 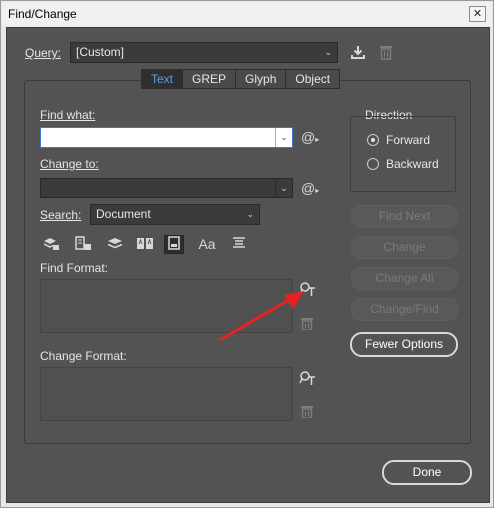 I want to click on annotation-arrow, so click(x=261, y=316).